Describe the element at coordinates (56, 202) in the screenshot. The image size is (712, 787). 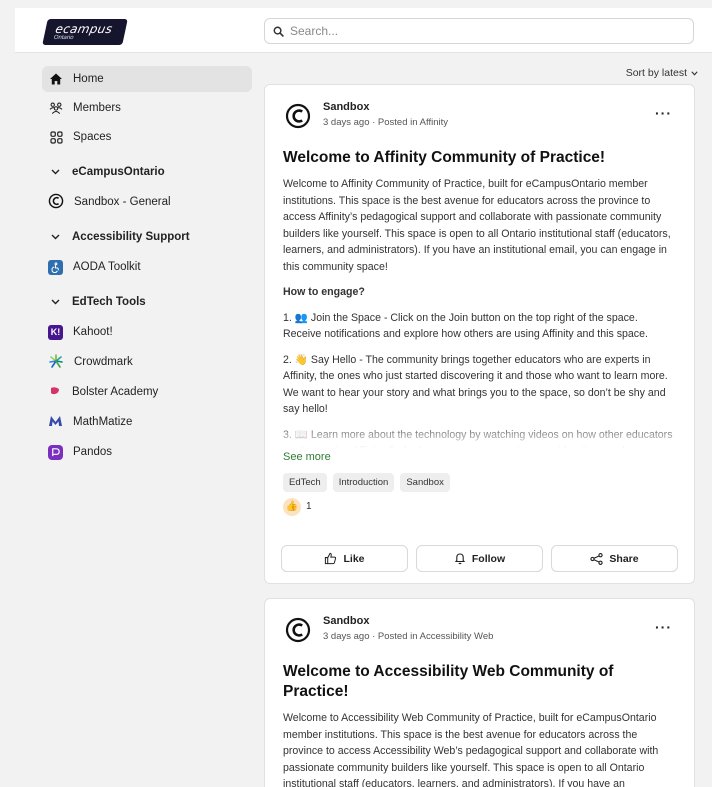
I see `sandbox-logo-icon` at that location.